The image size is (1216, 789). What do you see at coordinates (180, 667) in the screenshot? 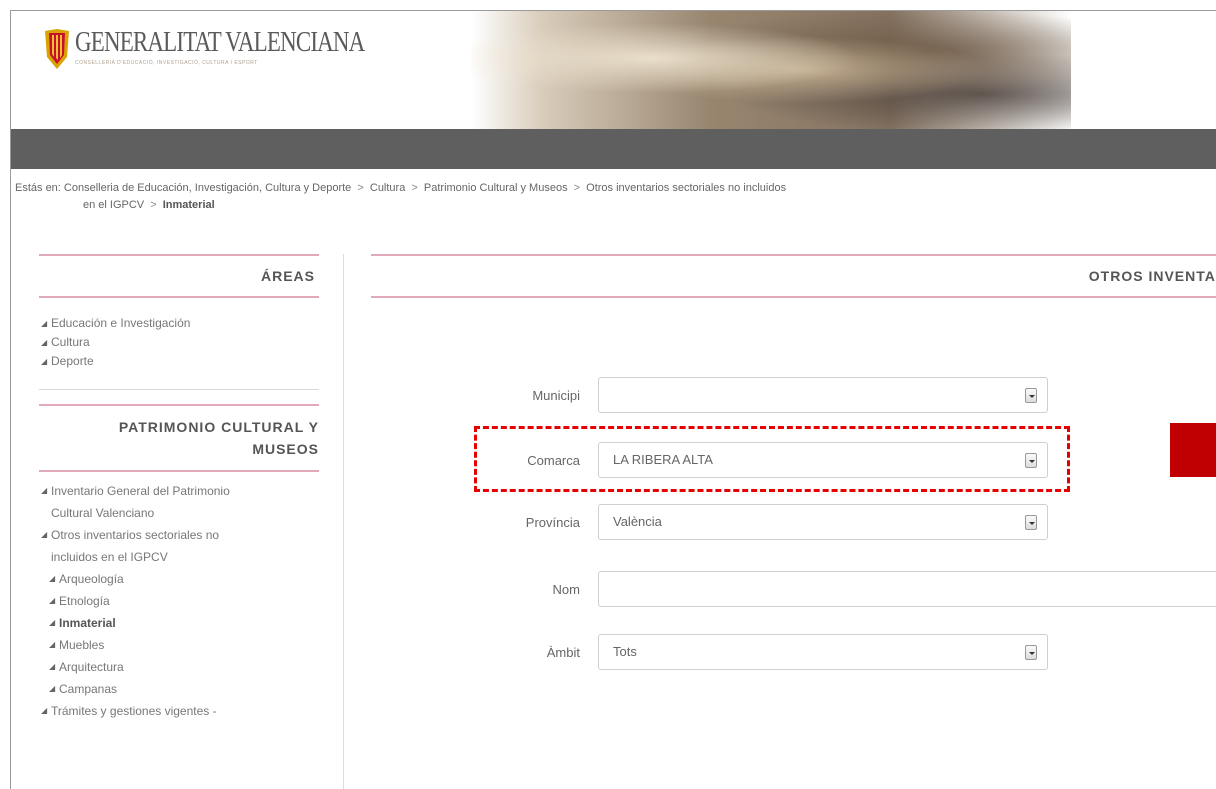
I see `sidebar-item-arquitectura: ◢ Arquitectura` at bounding box center [180, 667].